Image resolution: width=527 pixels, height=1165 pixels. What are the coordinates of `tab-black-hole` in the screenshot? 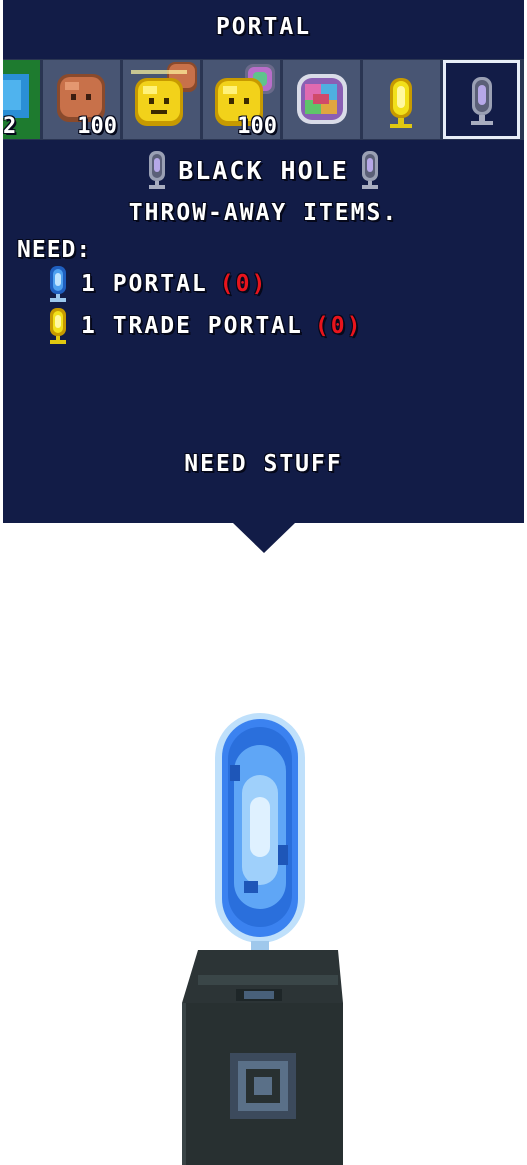 It's located at (481, 99).